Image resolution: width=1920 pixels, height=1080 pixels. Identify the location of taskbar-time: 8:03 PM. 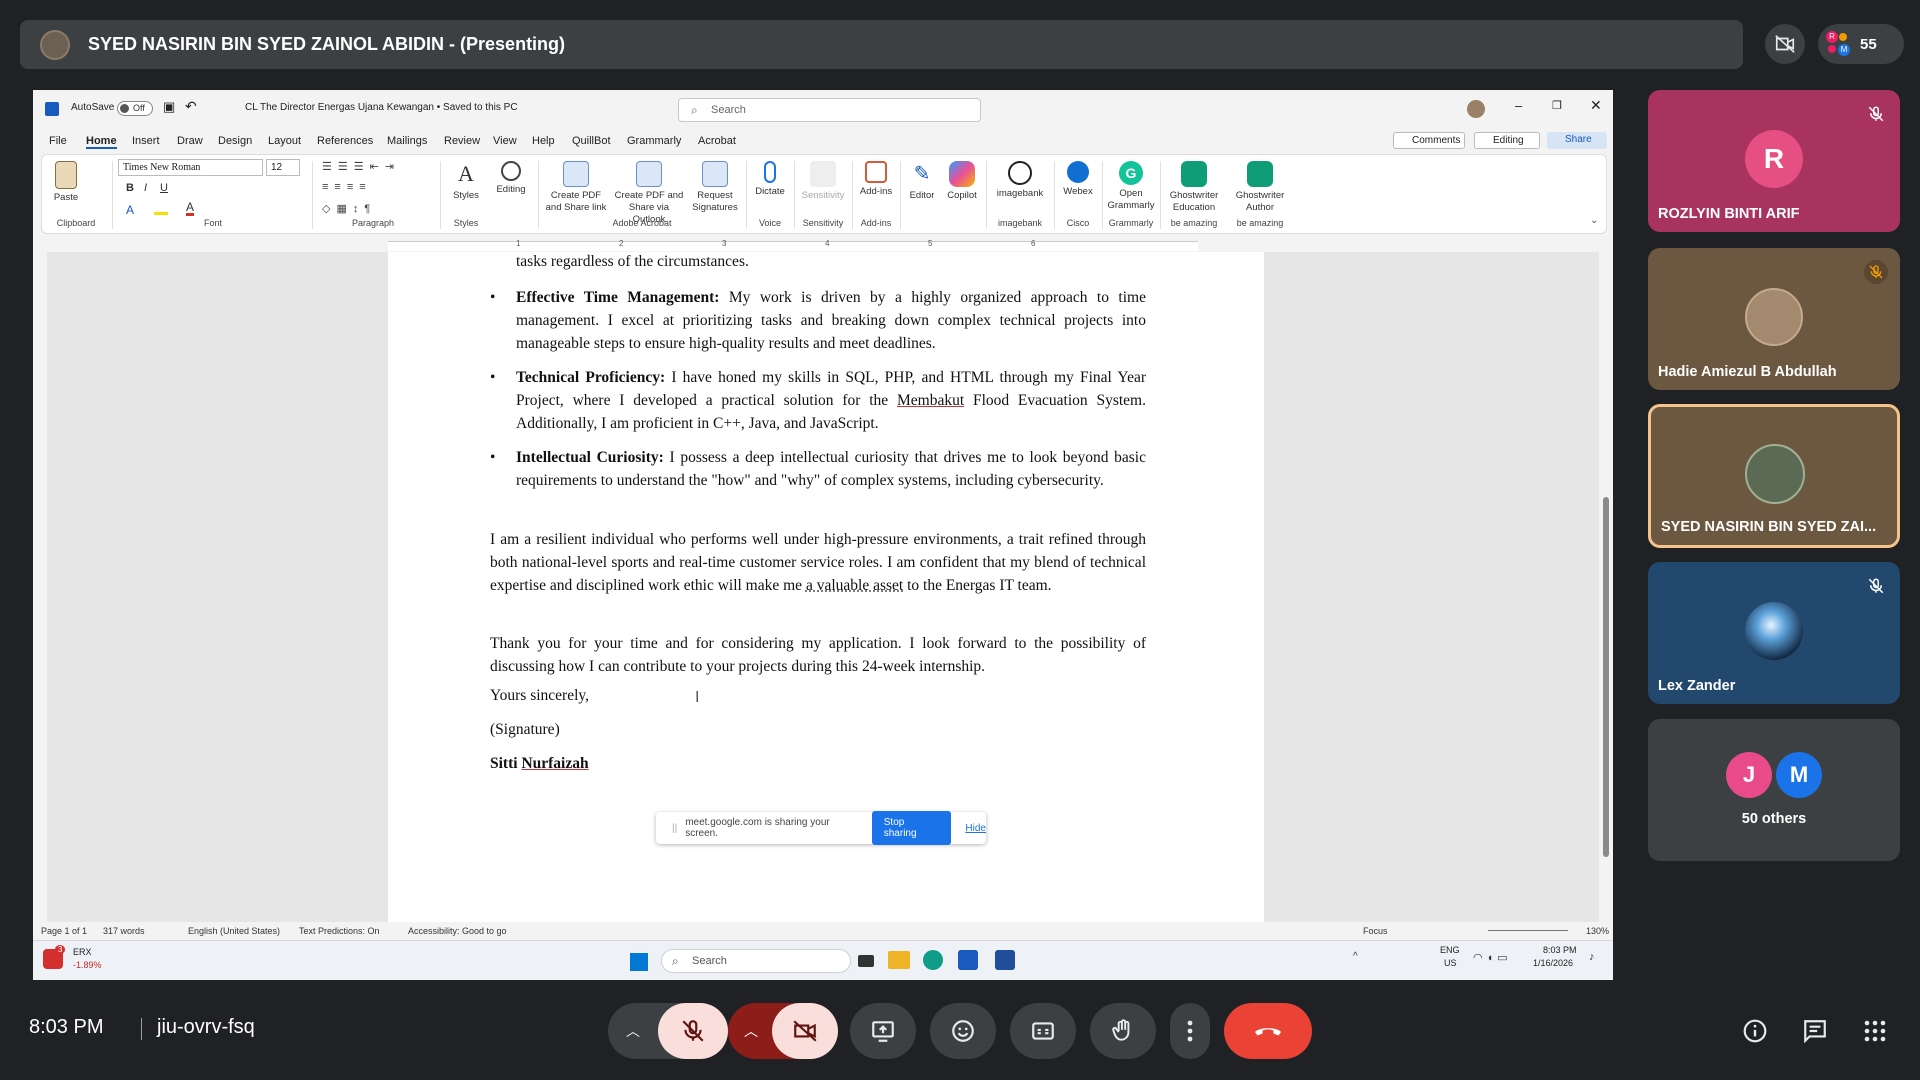
(1560, 950).